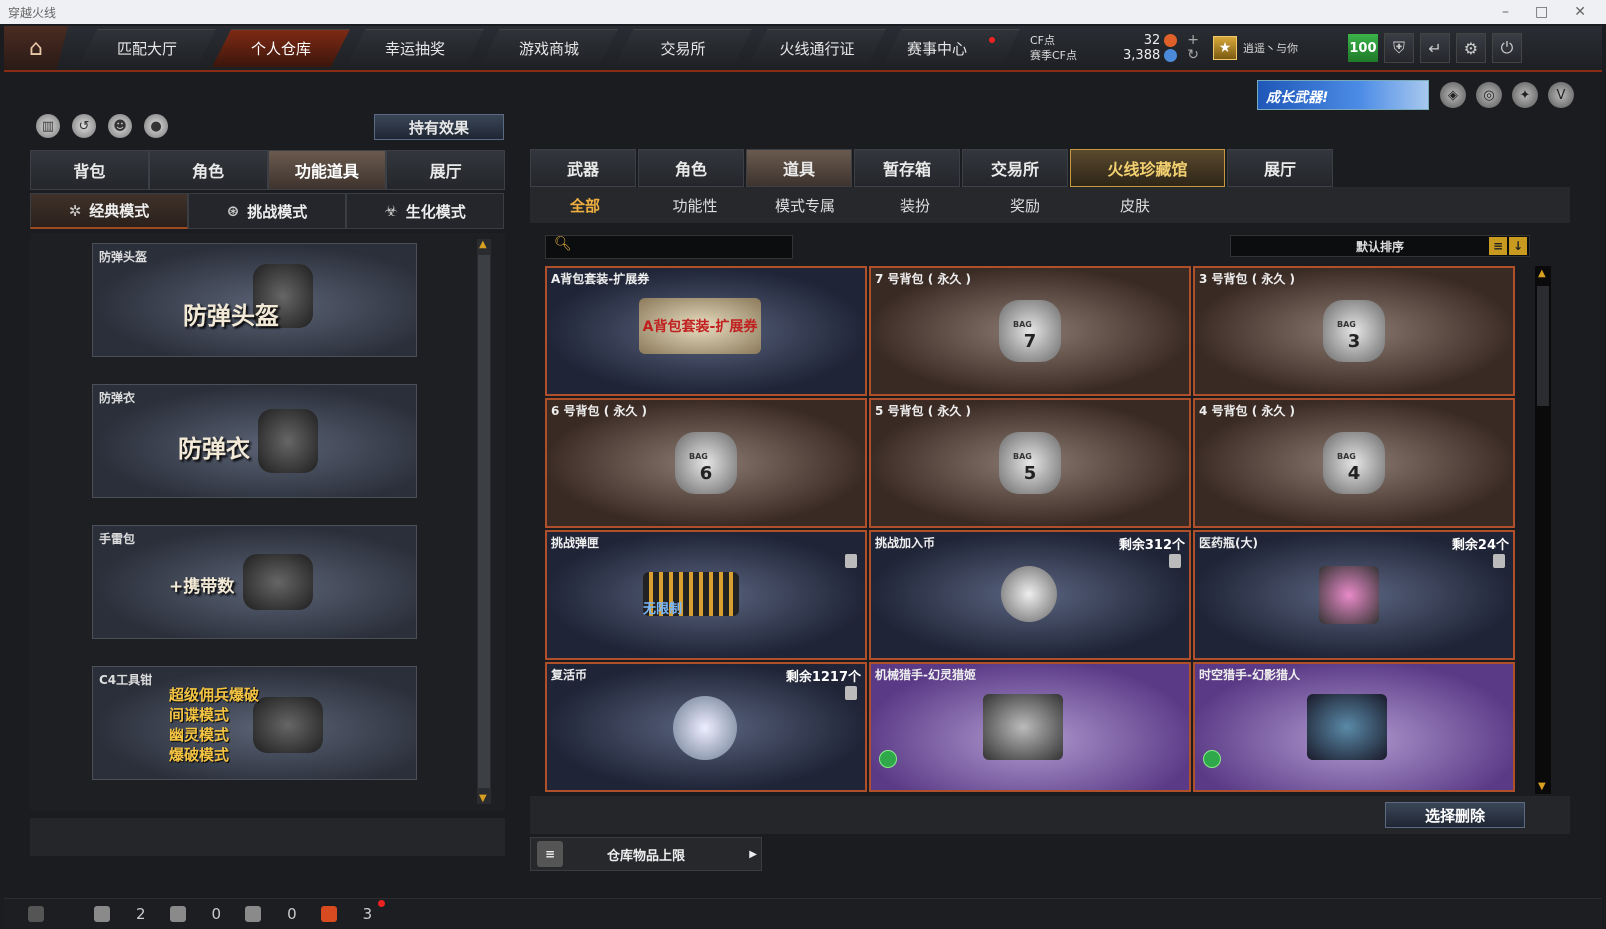 This screenshot has height=929, width=1606. Describe the element at coordinates (353, 911) in the screenshot. I see `gift-status: 3` at that location.